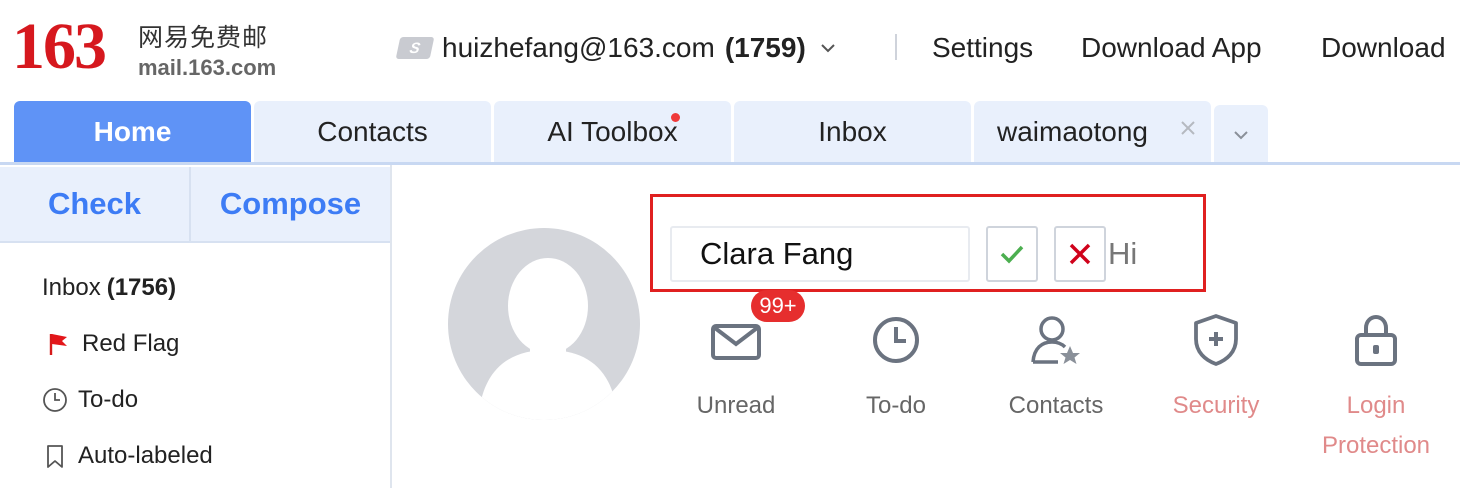 Image resolution: width=1460 pixels, height=488 pixels. I want to click on sidebar-item-label: Red Flag, so click(131, 343).